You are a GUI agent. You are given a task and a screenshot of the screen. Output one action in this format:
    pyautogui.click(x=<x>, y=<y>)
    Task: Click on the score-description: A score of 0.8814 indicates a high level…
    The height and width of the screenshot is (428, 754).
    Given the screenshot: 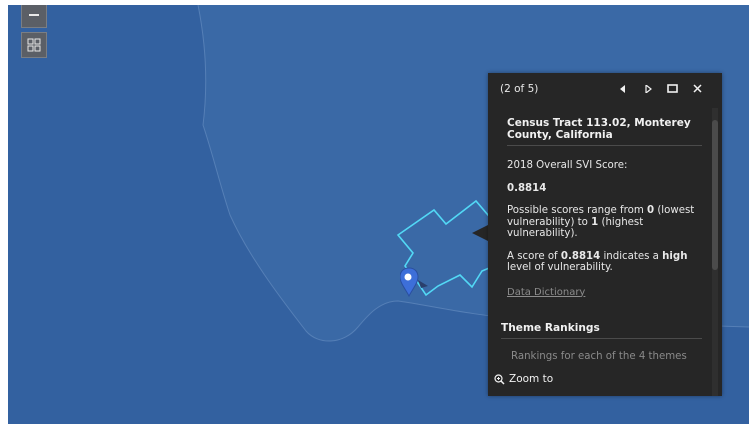 What is the action you would take?
    pyautogui.click(x=604, y=262)
    